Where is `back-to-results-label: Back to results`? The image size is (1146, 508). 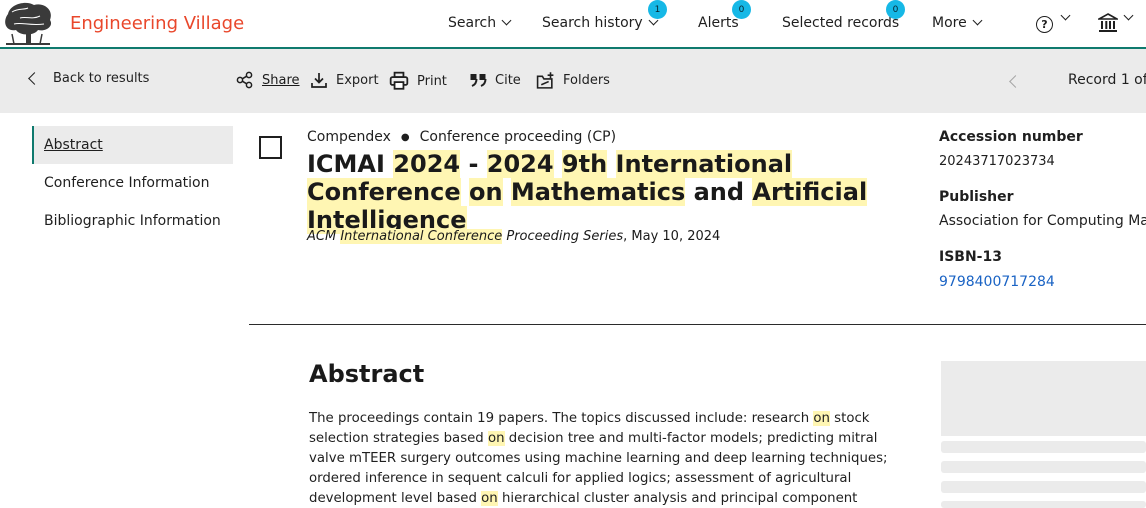 back-to-results-label: Back to results is located at coordinates (101, 78).